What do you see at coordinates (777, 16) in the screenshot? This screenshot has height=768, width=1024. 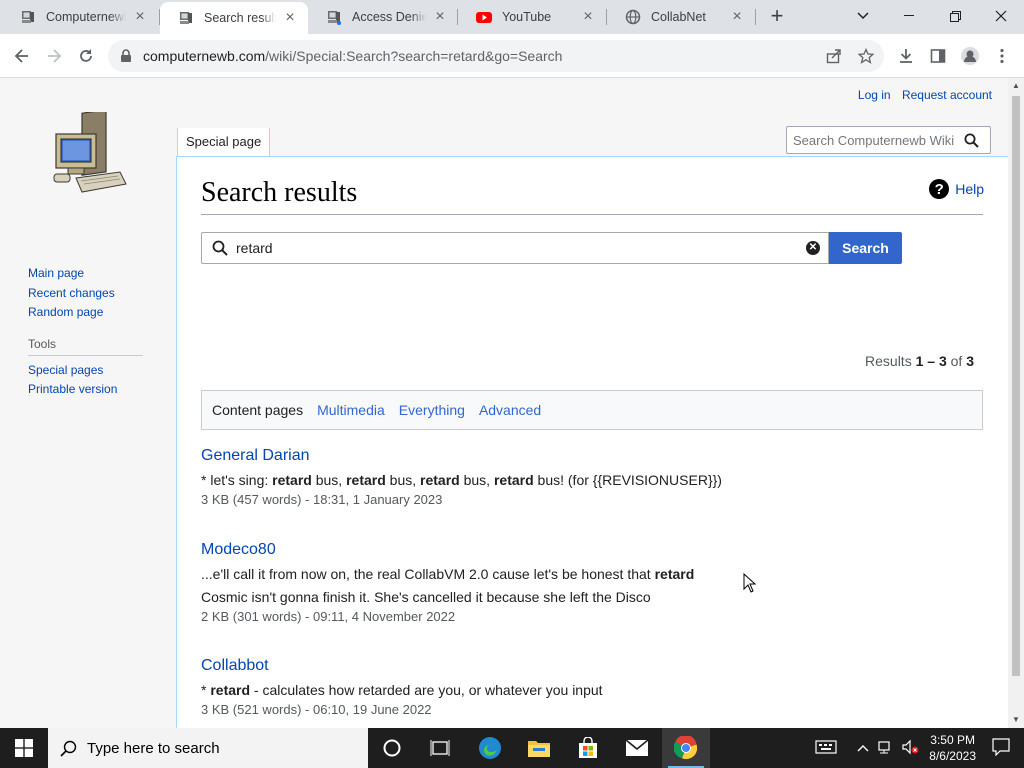 I see `new-tab-icon: +` at bounding box center [777, 16].